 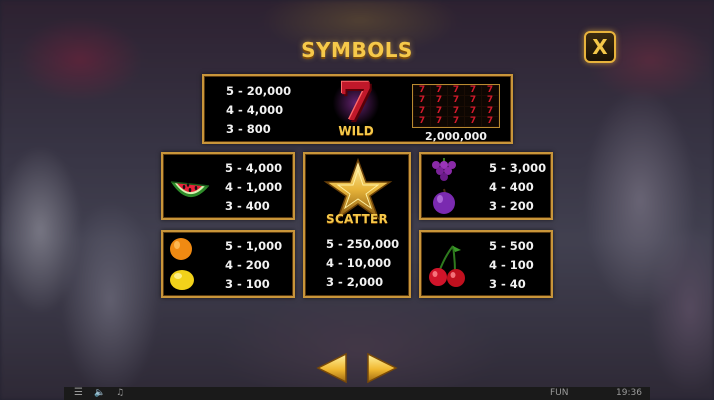 What do you see at coordinates (99, 393) in the screenshot?
I see `sound-icon: 🔈` at bounding box center [99, 393].